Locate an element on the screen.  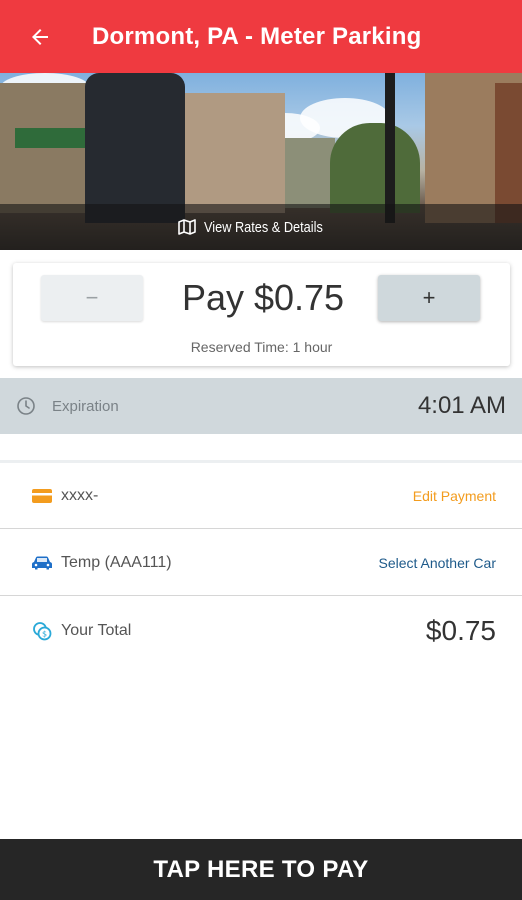
arrow-left-icon is located at coordinates (40, 36).